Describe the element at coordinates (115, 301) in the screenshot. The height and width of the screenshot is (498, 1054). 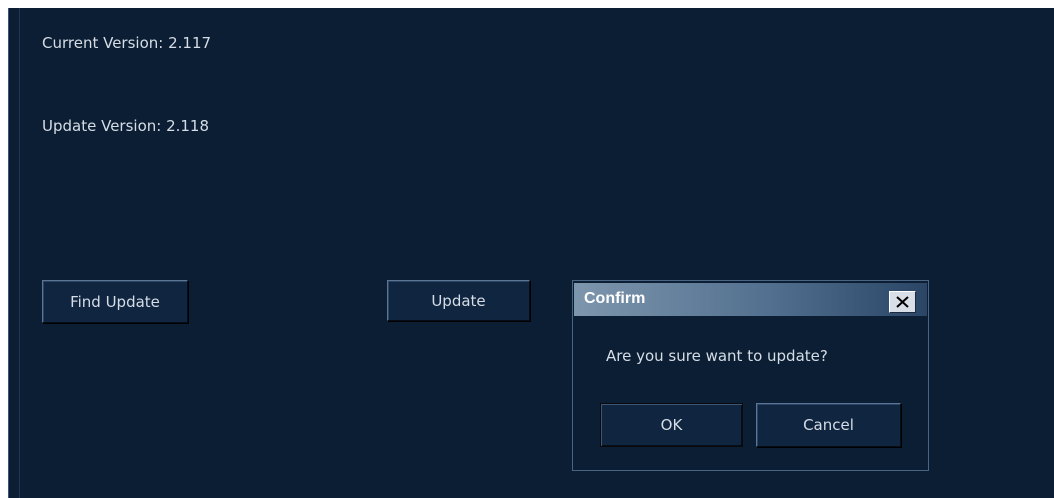
I see `find-update-button: Find Update` at that location.